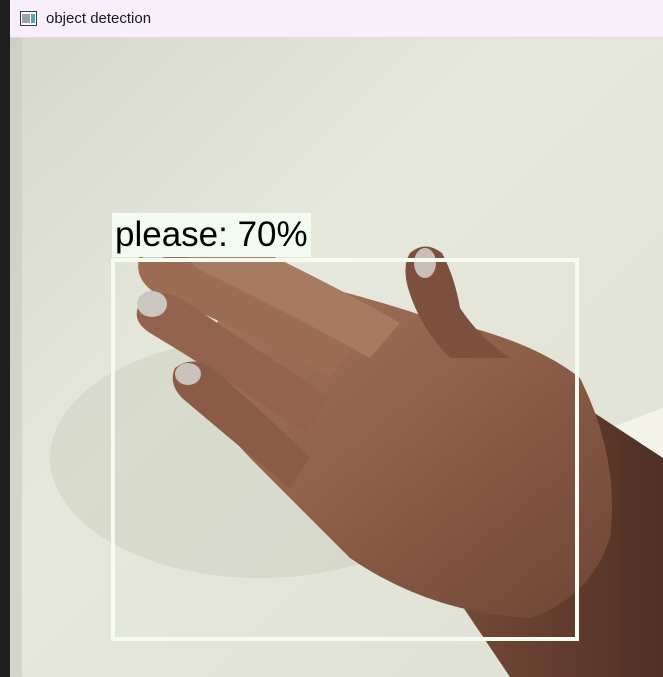  Describe the element at coordinates (336, 19) in the screenshot. I see `title-bar: object detection` at that location.